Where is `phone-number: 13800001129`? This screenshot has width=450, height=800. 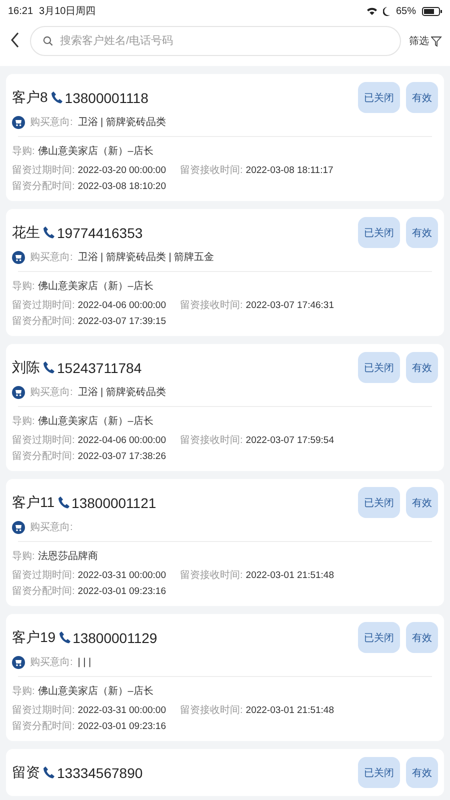 phone-number: 13800001129 is located at coordinates (115, 638).